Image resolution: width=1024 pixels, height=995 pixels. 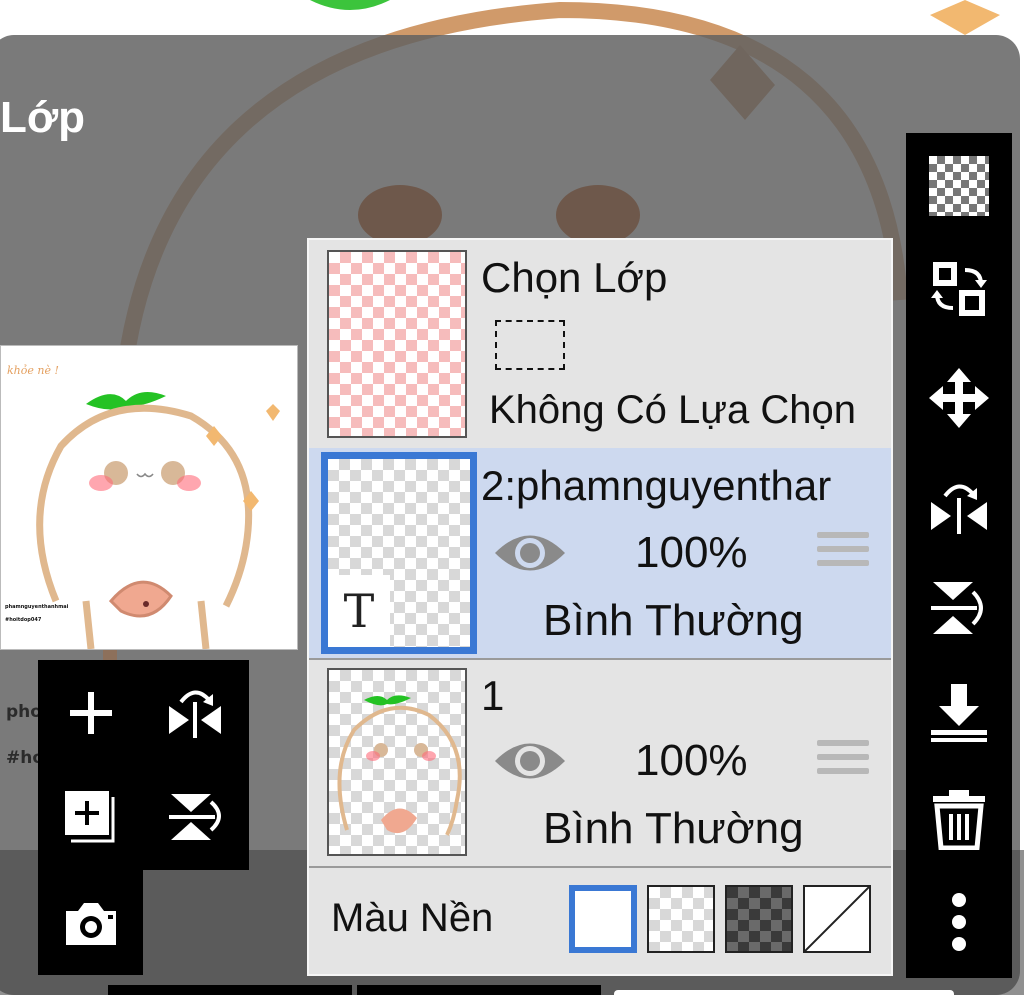 What do you see at coordinates (673, 410) in the screenshot?
I see `selection-status: Không Có Lựa Chọn` at bounding box center [673, 410].